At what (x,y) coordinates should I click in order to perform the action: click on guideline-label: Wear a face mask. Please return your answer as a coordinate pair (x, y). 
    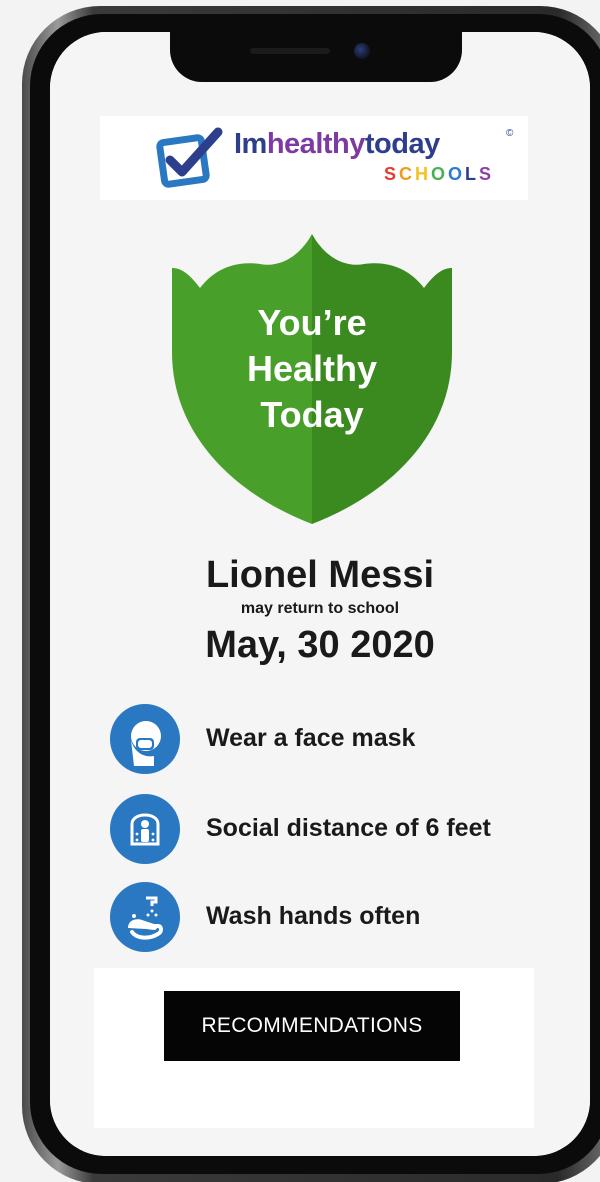
    Looking at the image, I should click on (311, 738).